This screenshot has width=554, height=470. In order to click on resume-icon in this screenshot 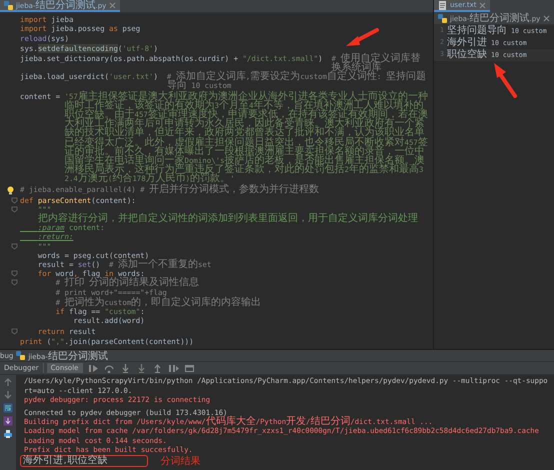, I will do `click(94, 368)`.